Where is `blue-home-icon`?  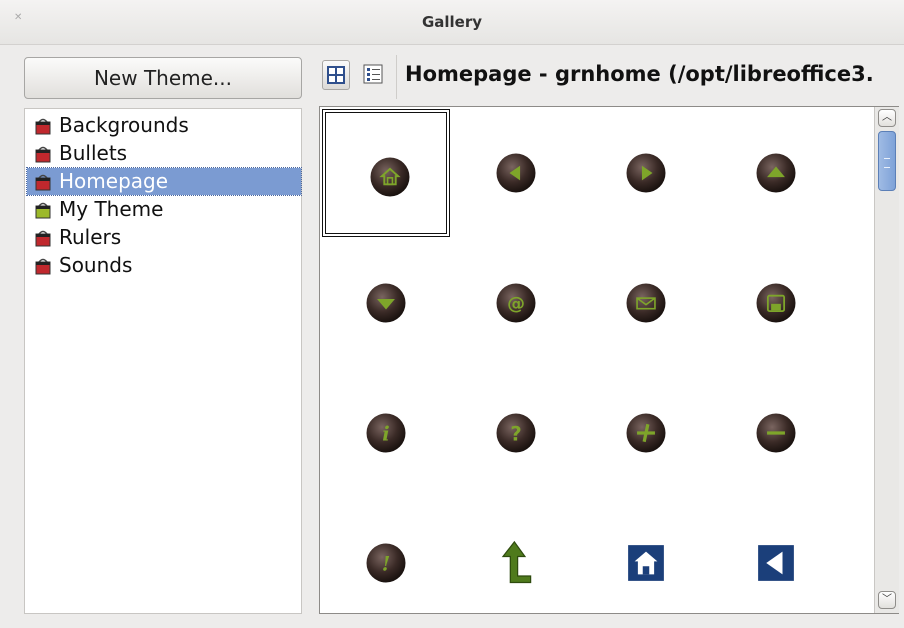
blue-home-icon is located at coordinates (646, 563).